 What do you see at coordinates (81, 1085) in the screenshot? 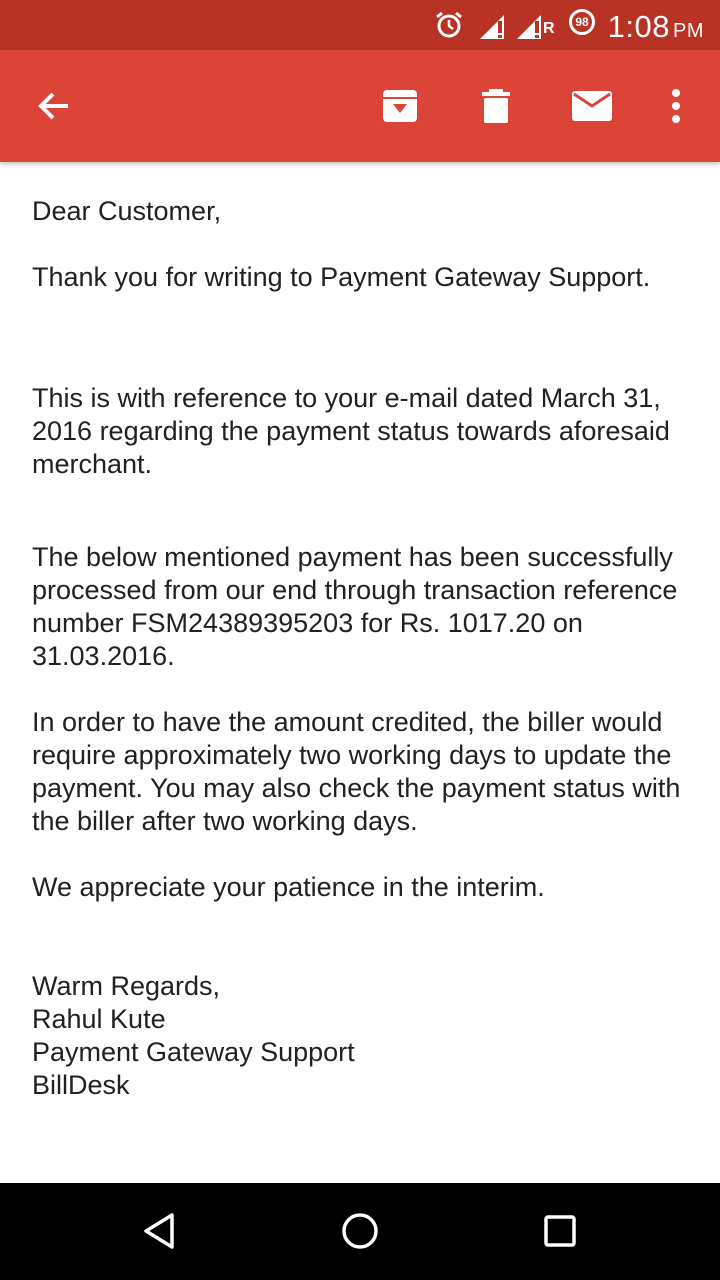
I see `signature-company: BillDesk` at bounding box center [81, 1085].